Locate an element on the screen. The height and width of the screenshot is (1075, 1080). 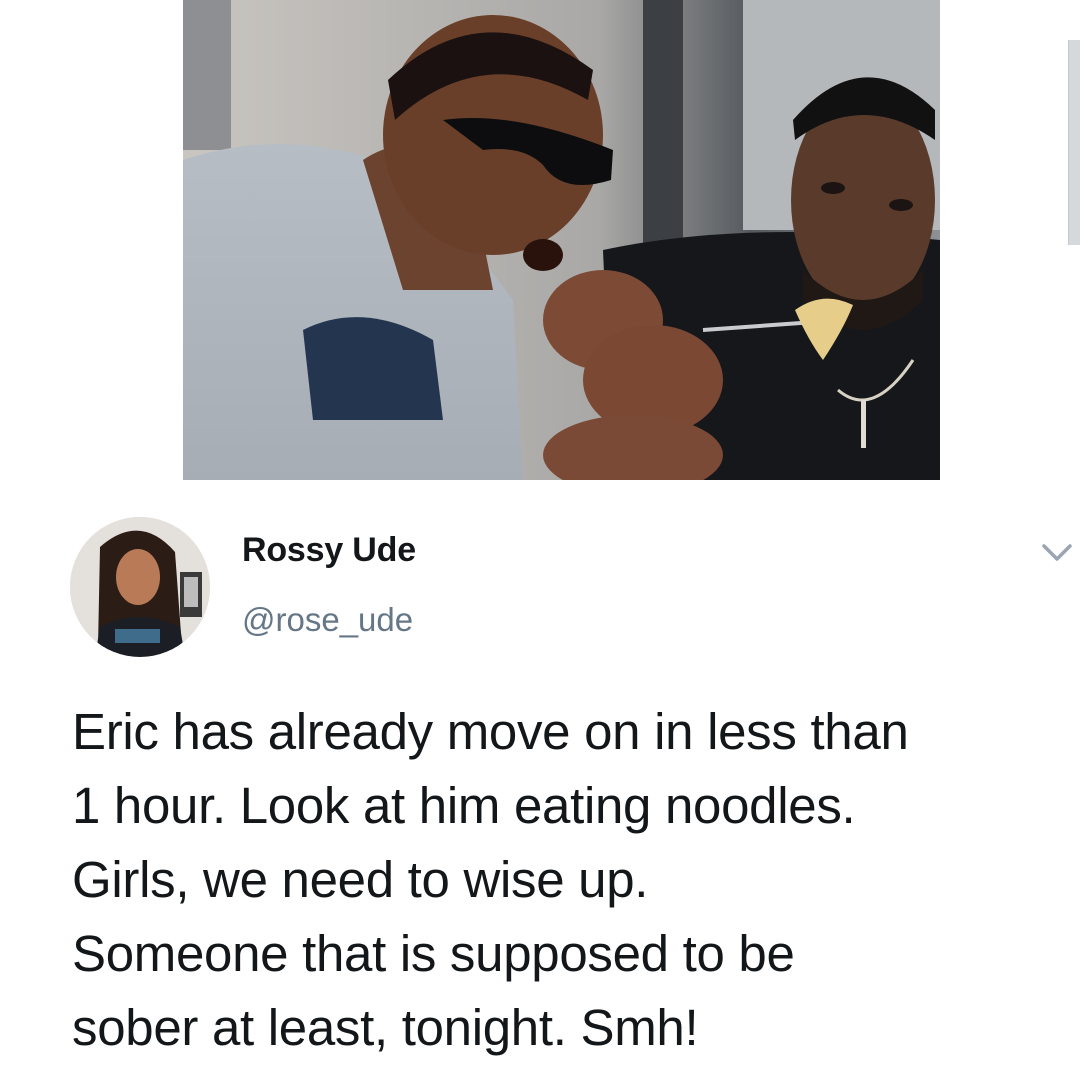
author-display-name: Rossy Ude is located at coordinates (329, 550).